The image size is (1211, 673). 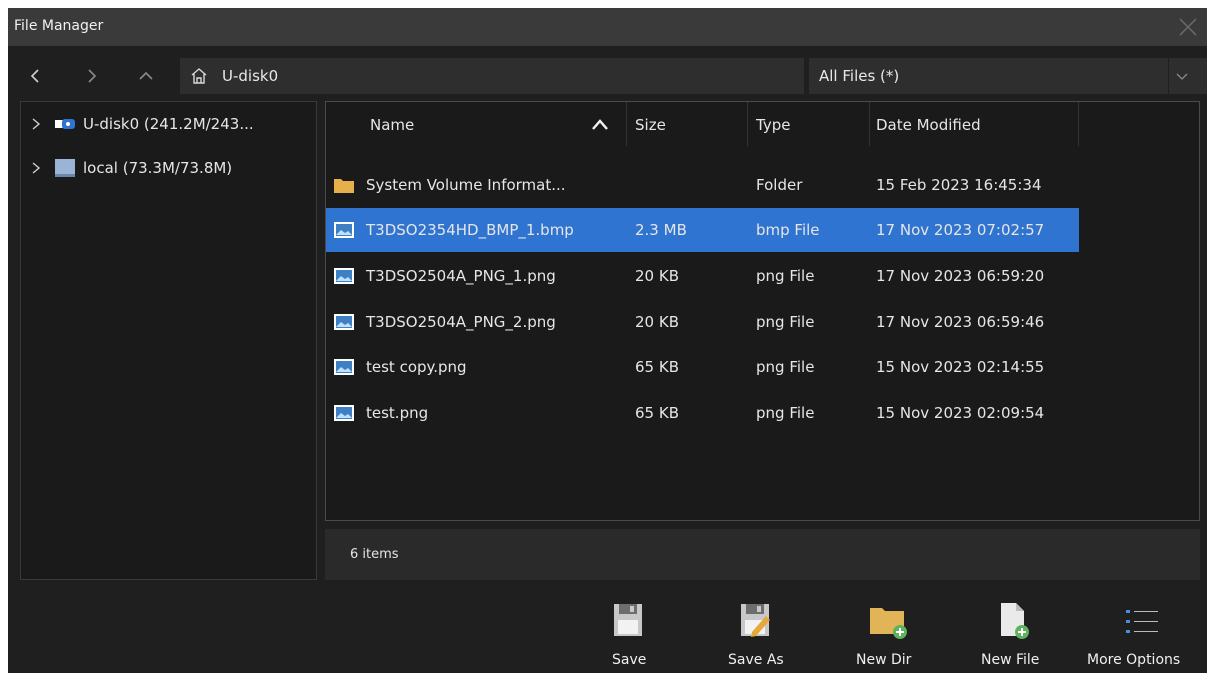 What do you see at coordinates (756, 660) in the screenshot?
I see `save-as-label: Save As` at bounding box center [756, 660].